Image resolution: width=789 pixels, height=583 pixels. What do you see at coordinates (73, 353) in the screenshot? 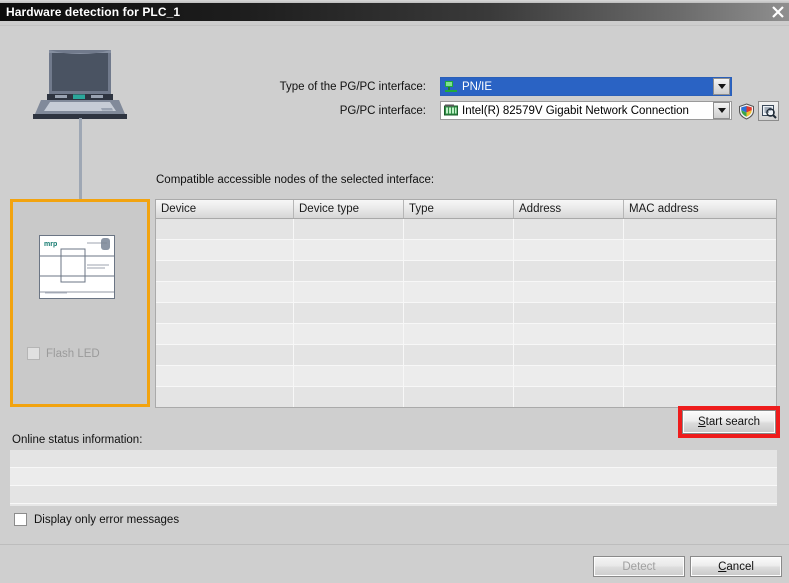
I see `flash-led-label: Flash LED` at bounding box center [73, 353].